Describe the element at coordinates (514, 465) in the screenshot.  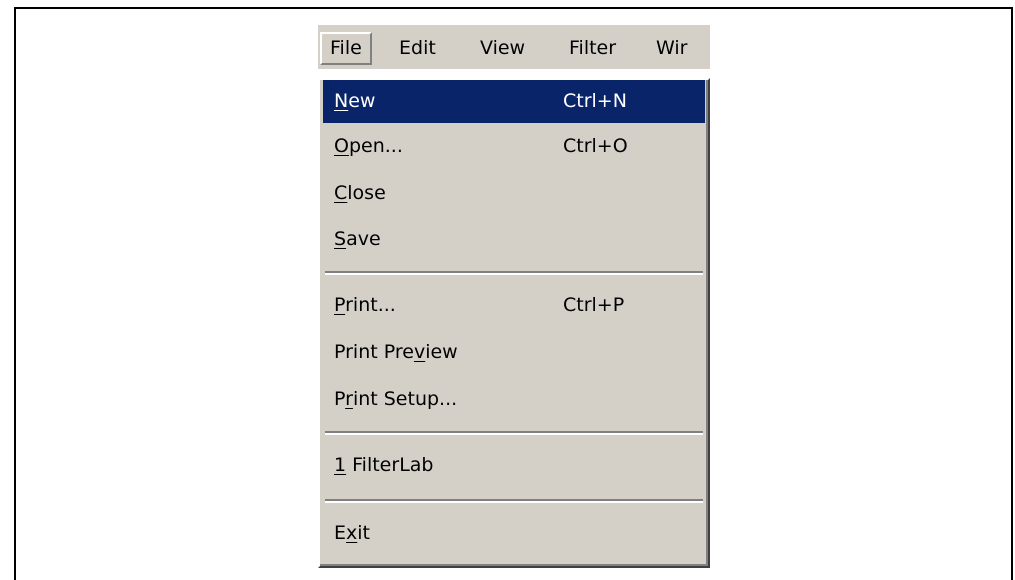
I see `menu-item-recent-file: 1 FilterLab` at that location.